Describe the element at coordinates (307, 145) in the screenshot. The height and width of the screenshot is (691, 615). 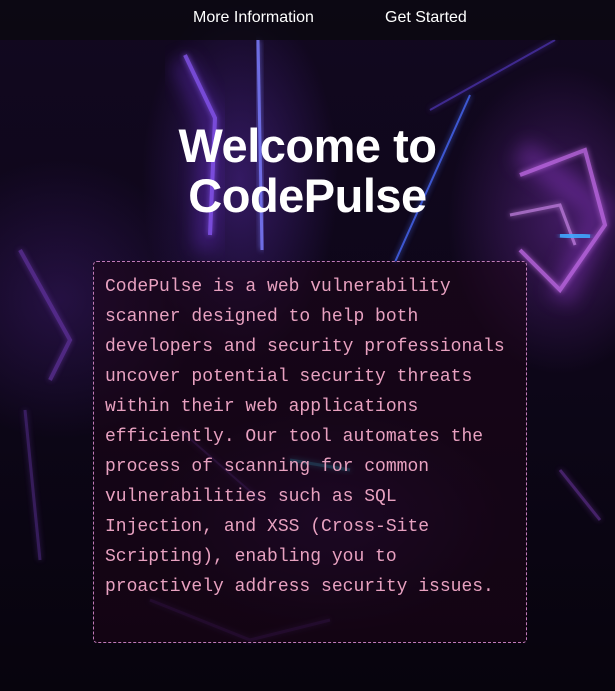
I see `hero-title-line-1: Welcome to` at that location.